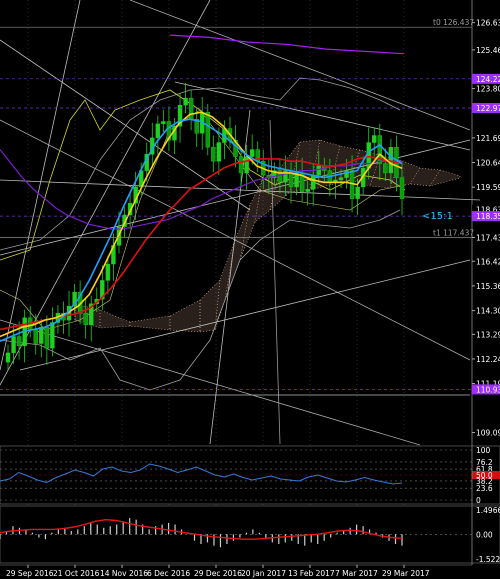  Describe the element at coordinates (488, 23) in the screenshot. I see `axis-tick-label: 126.631` at that location.